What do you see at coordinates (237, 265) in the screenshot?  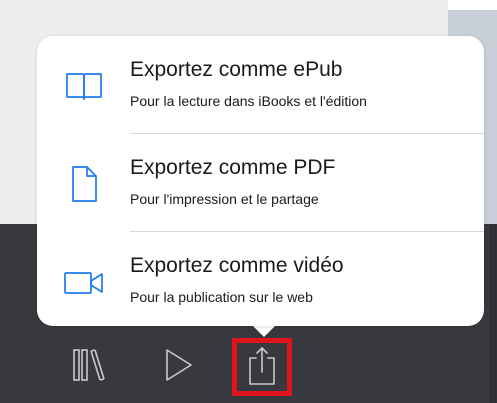 I see `export-video-title: Exportez comme vidéo` at bounding box center [237, 265].